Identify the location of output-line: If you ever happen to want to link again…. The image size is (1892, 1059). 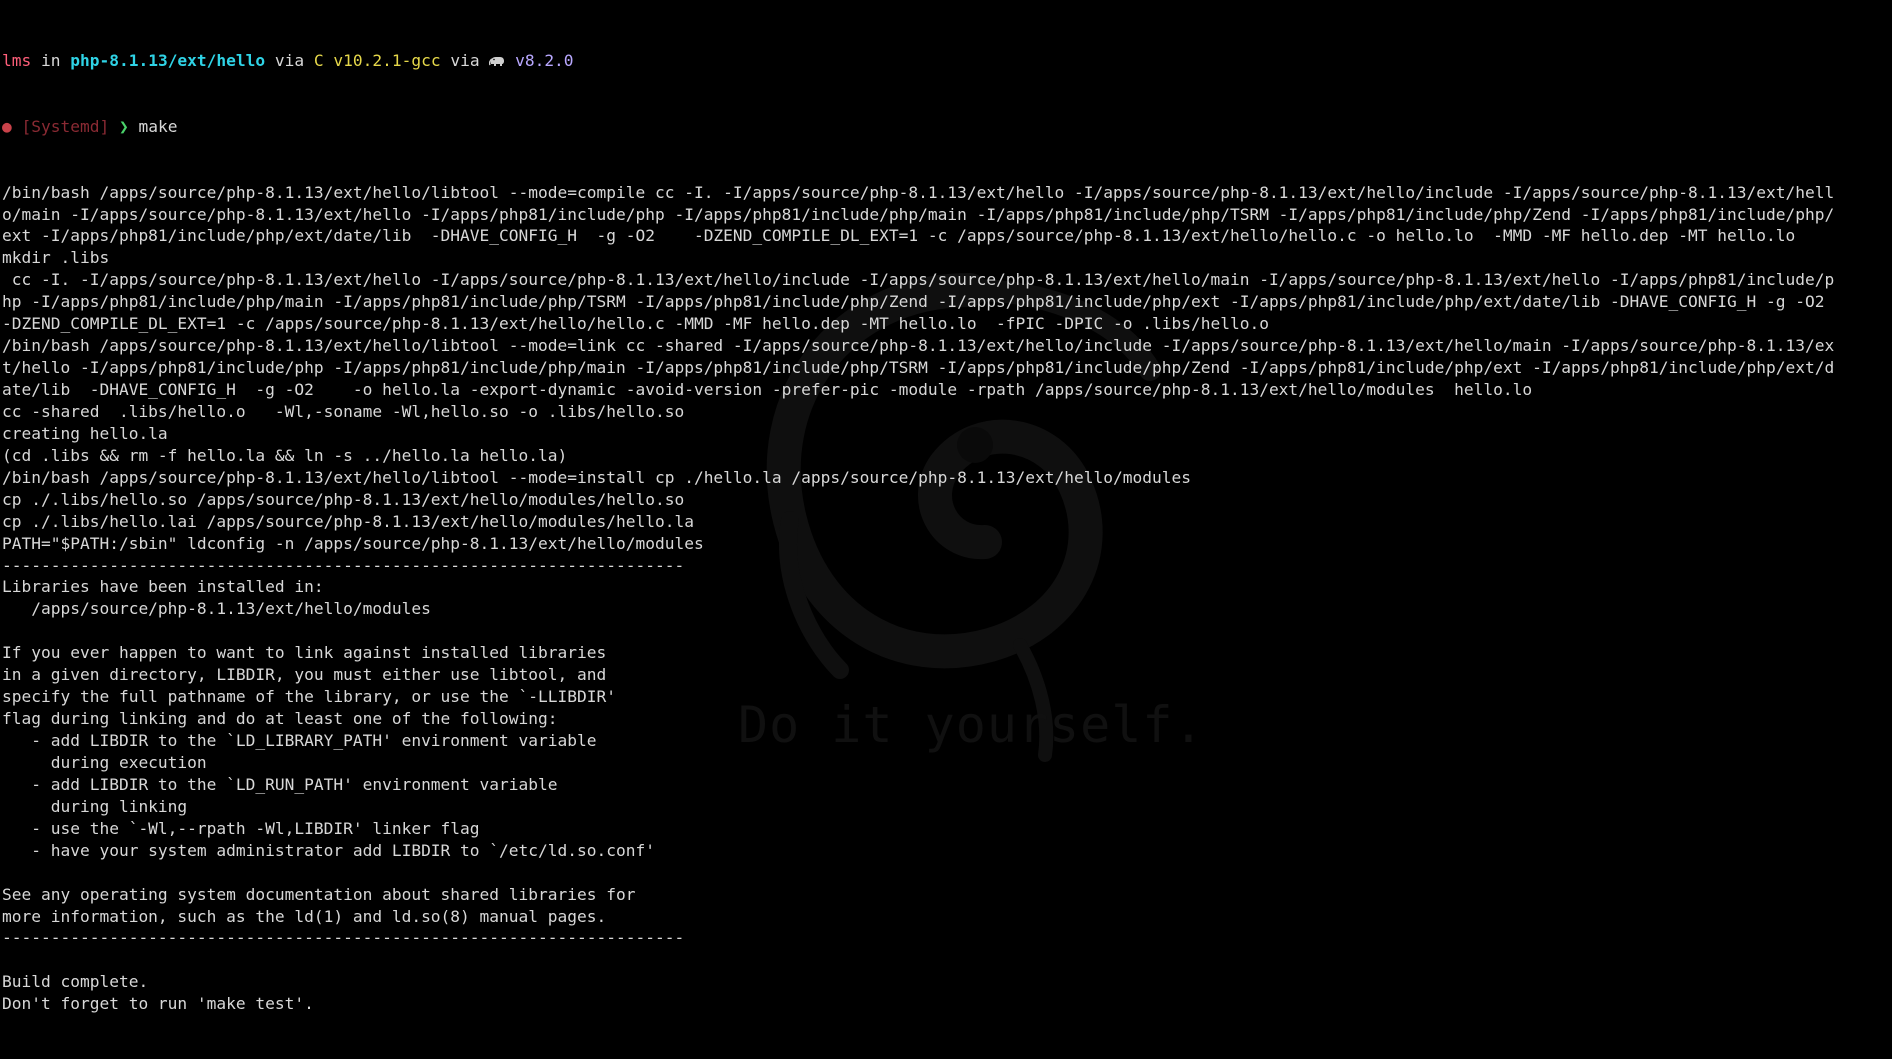
(304, 653).